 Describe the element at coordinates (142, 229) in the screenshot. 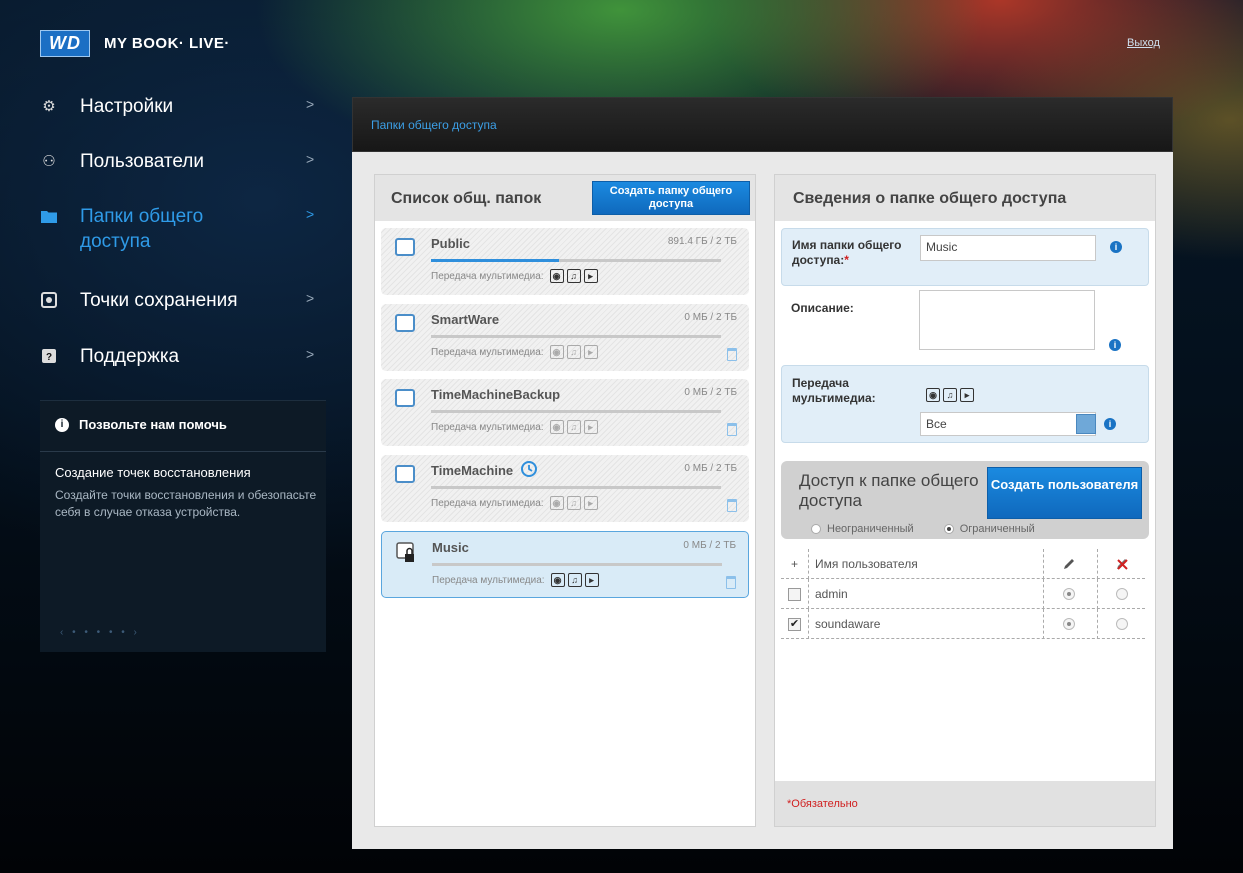

I see `sidebar-item-label: Папки общего доступа` at that location.